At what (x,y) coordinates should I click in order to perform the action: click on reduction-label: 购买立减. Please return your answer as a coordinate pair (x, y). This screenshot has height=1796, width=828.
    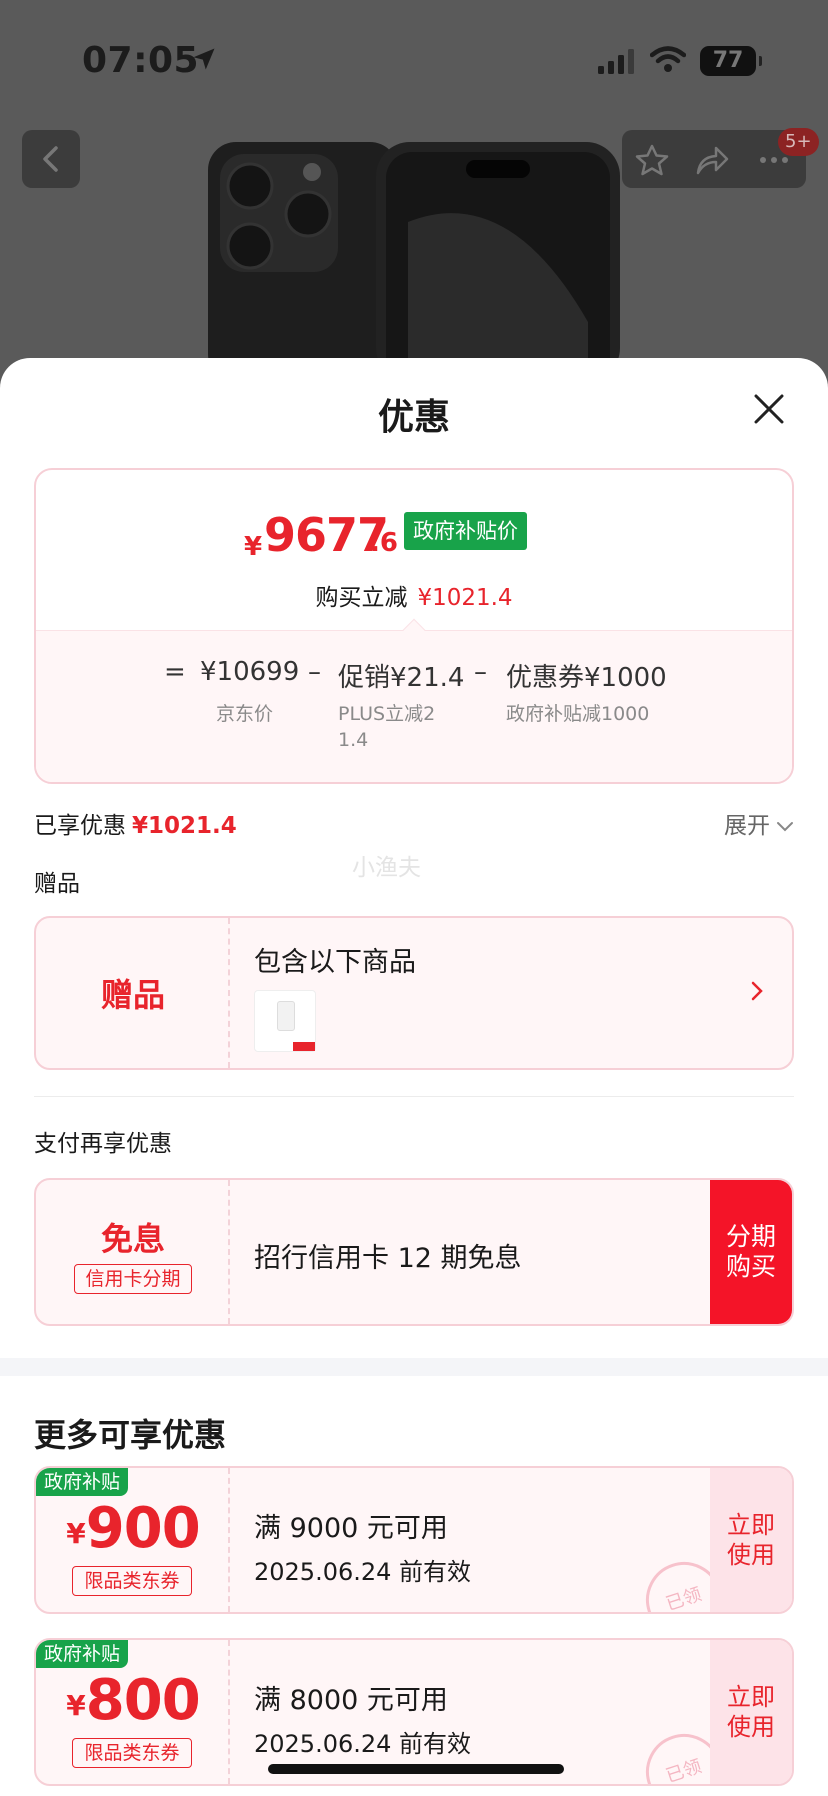
    Looking at the image, I should click on (361, 598).